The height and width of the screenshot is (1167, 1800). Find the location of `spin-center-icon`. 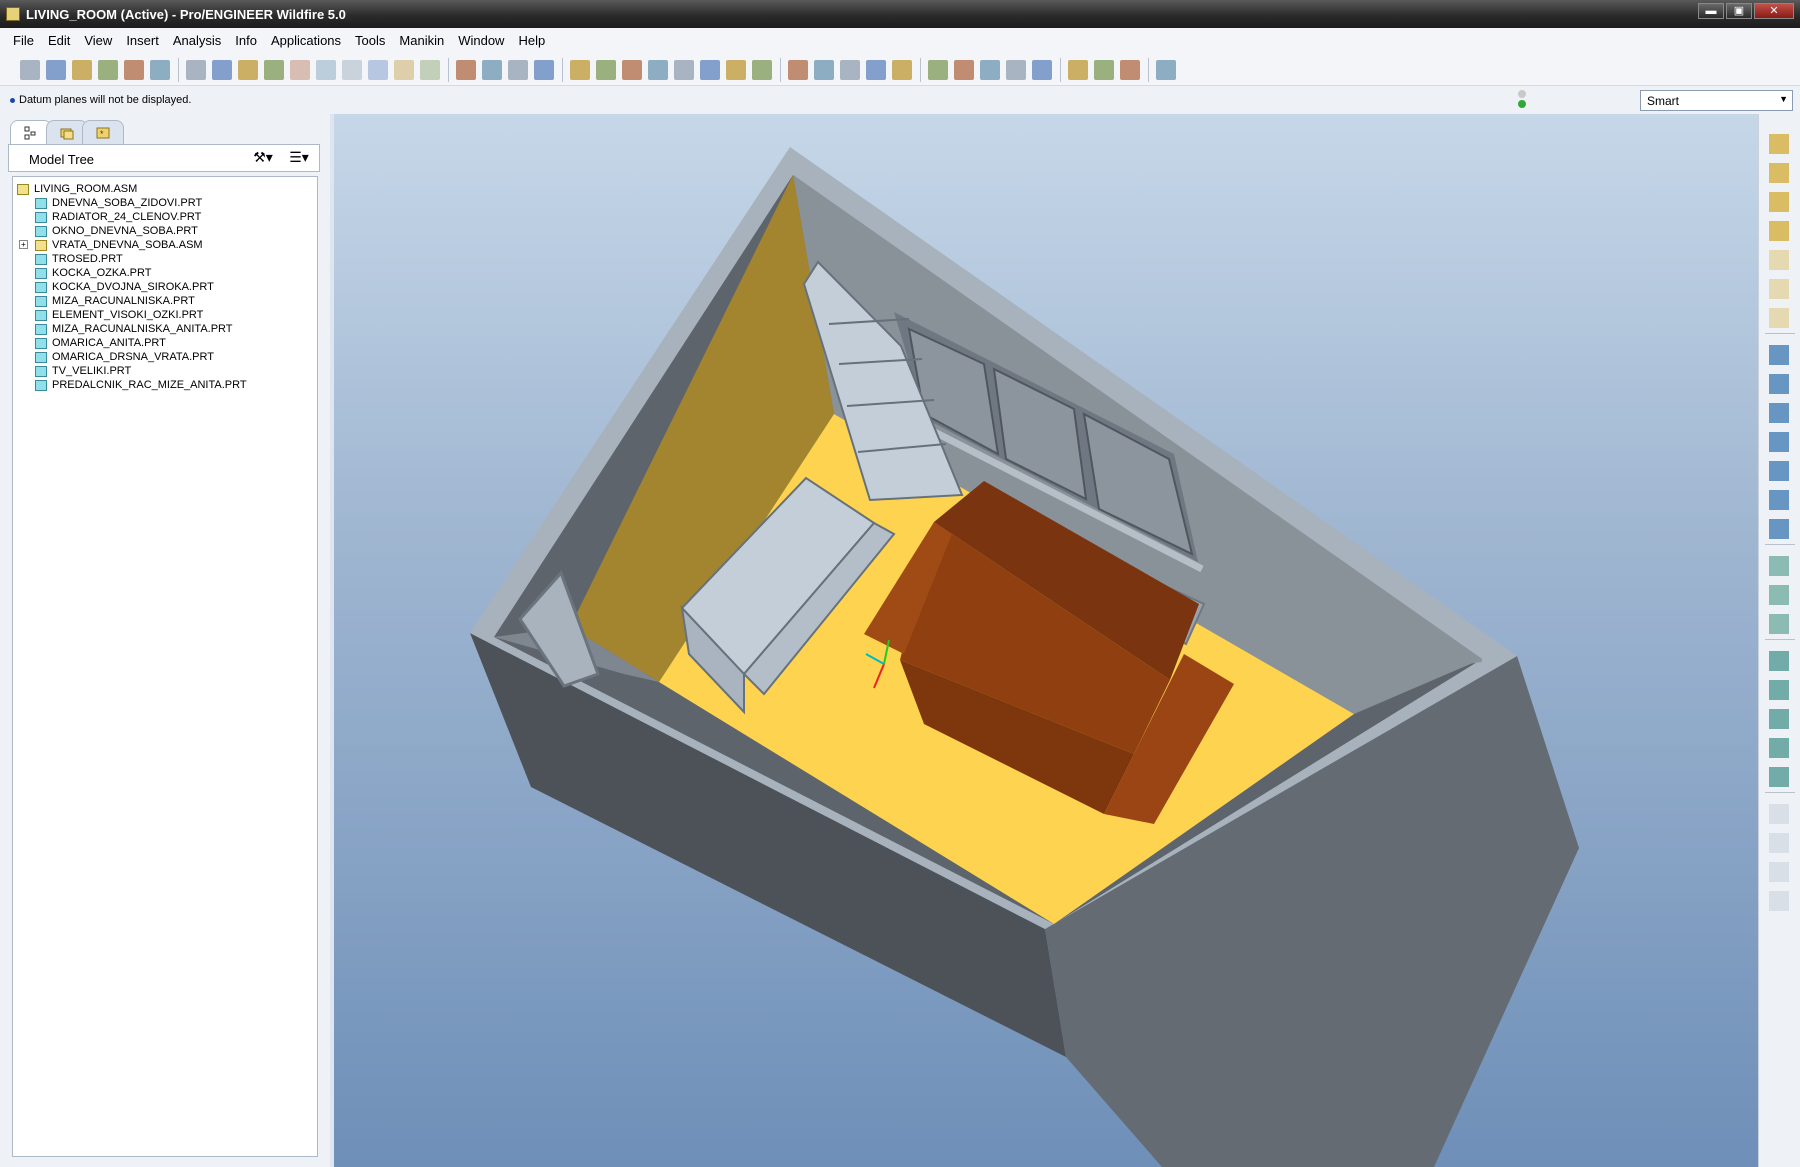

spin-center-icon is located at coordinates (518, 70).